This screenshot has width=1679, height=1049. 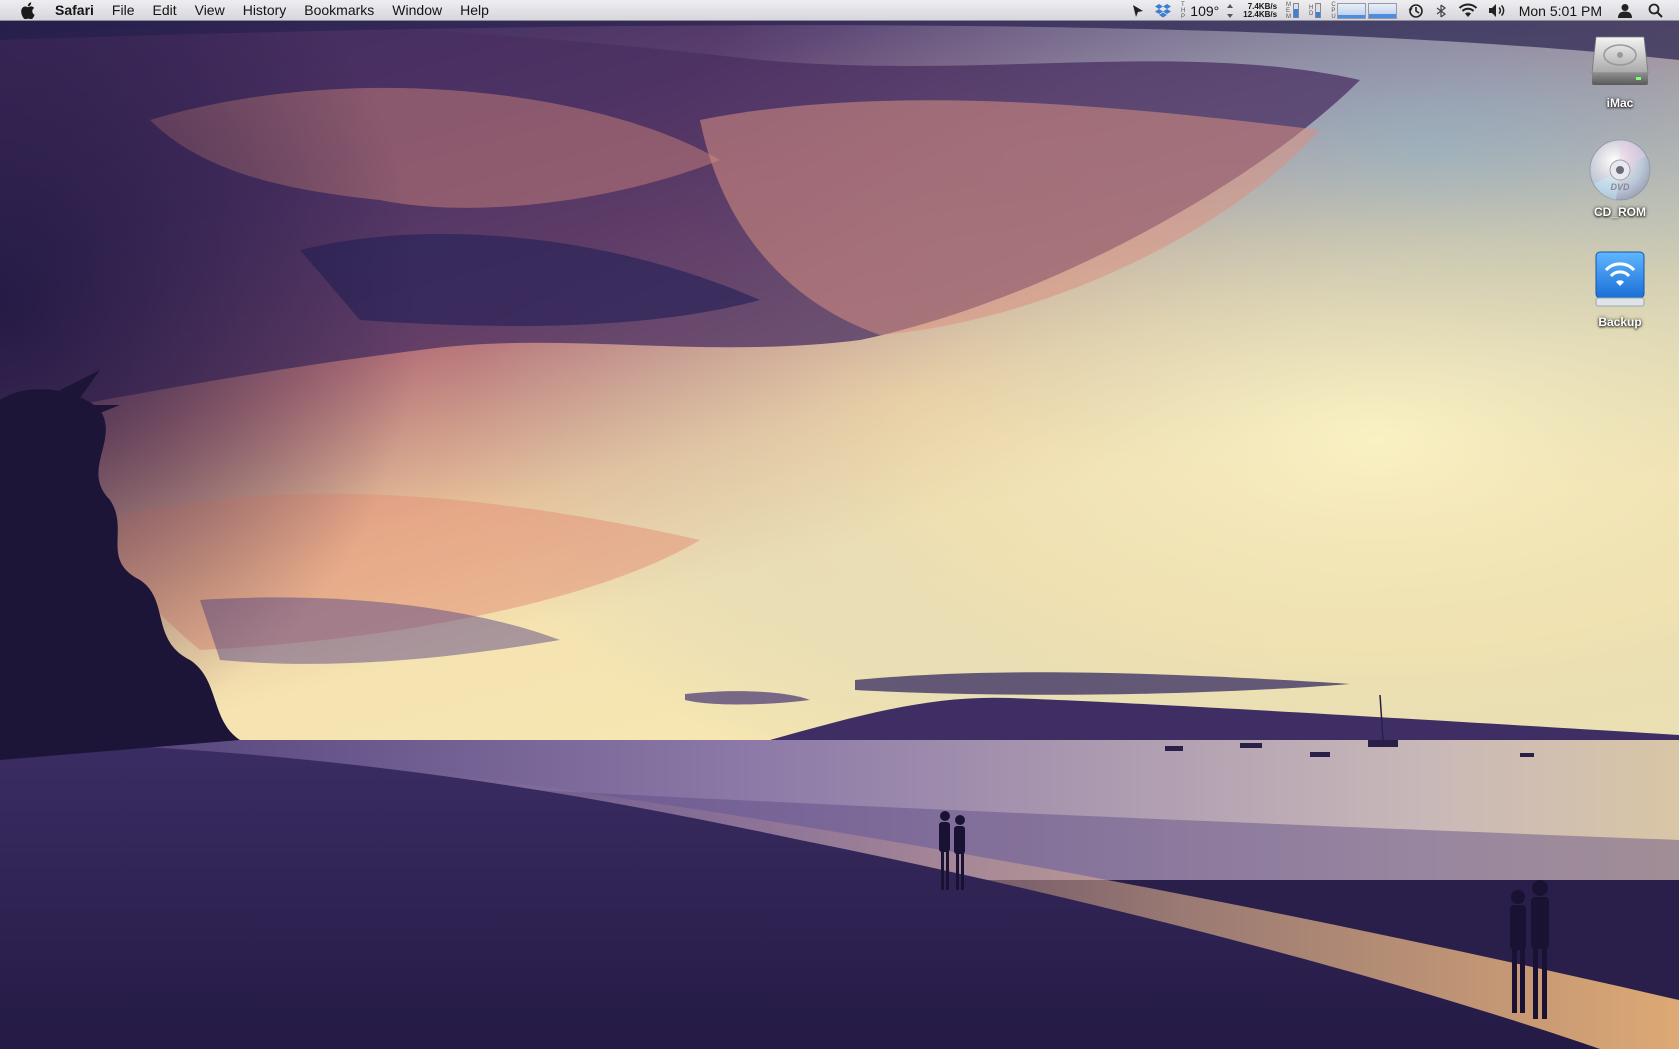 I want to click on cpu-icon: CPU, so click(x=1364, y=10).